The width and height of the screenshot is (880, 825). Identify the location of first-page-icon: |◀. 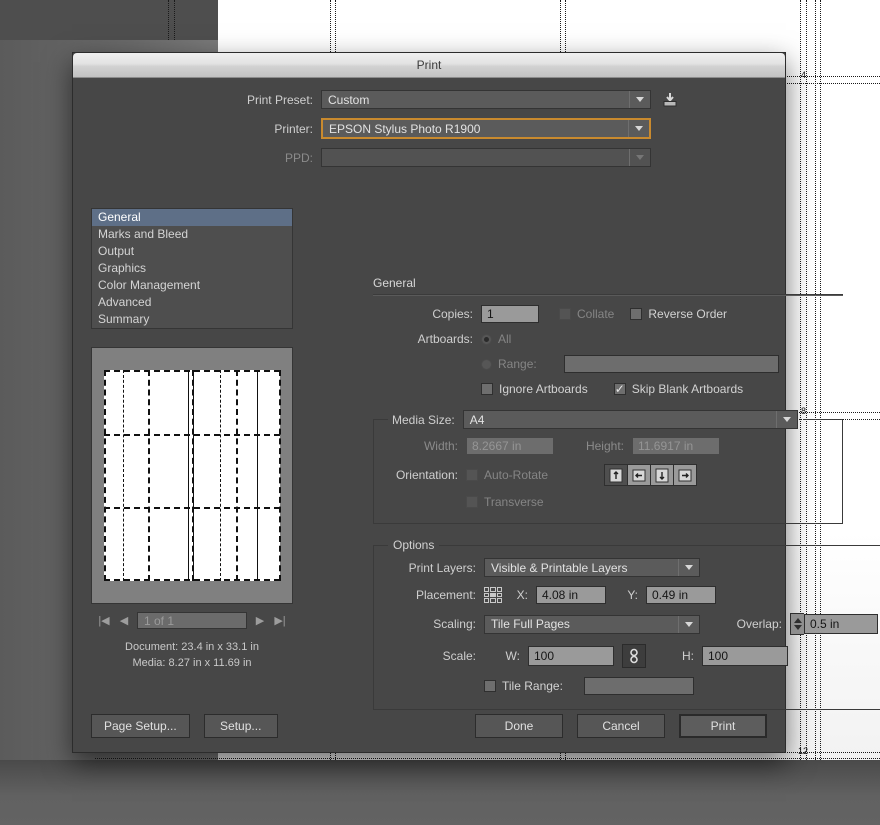
(104, 620).